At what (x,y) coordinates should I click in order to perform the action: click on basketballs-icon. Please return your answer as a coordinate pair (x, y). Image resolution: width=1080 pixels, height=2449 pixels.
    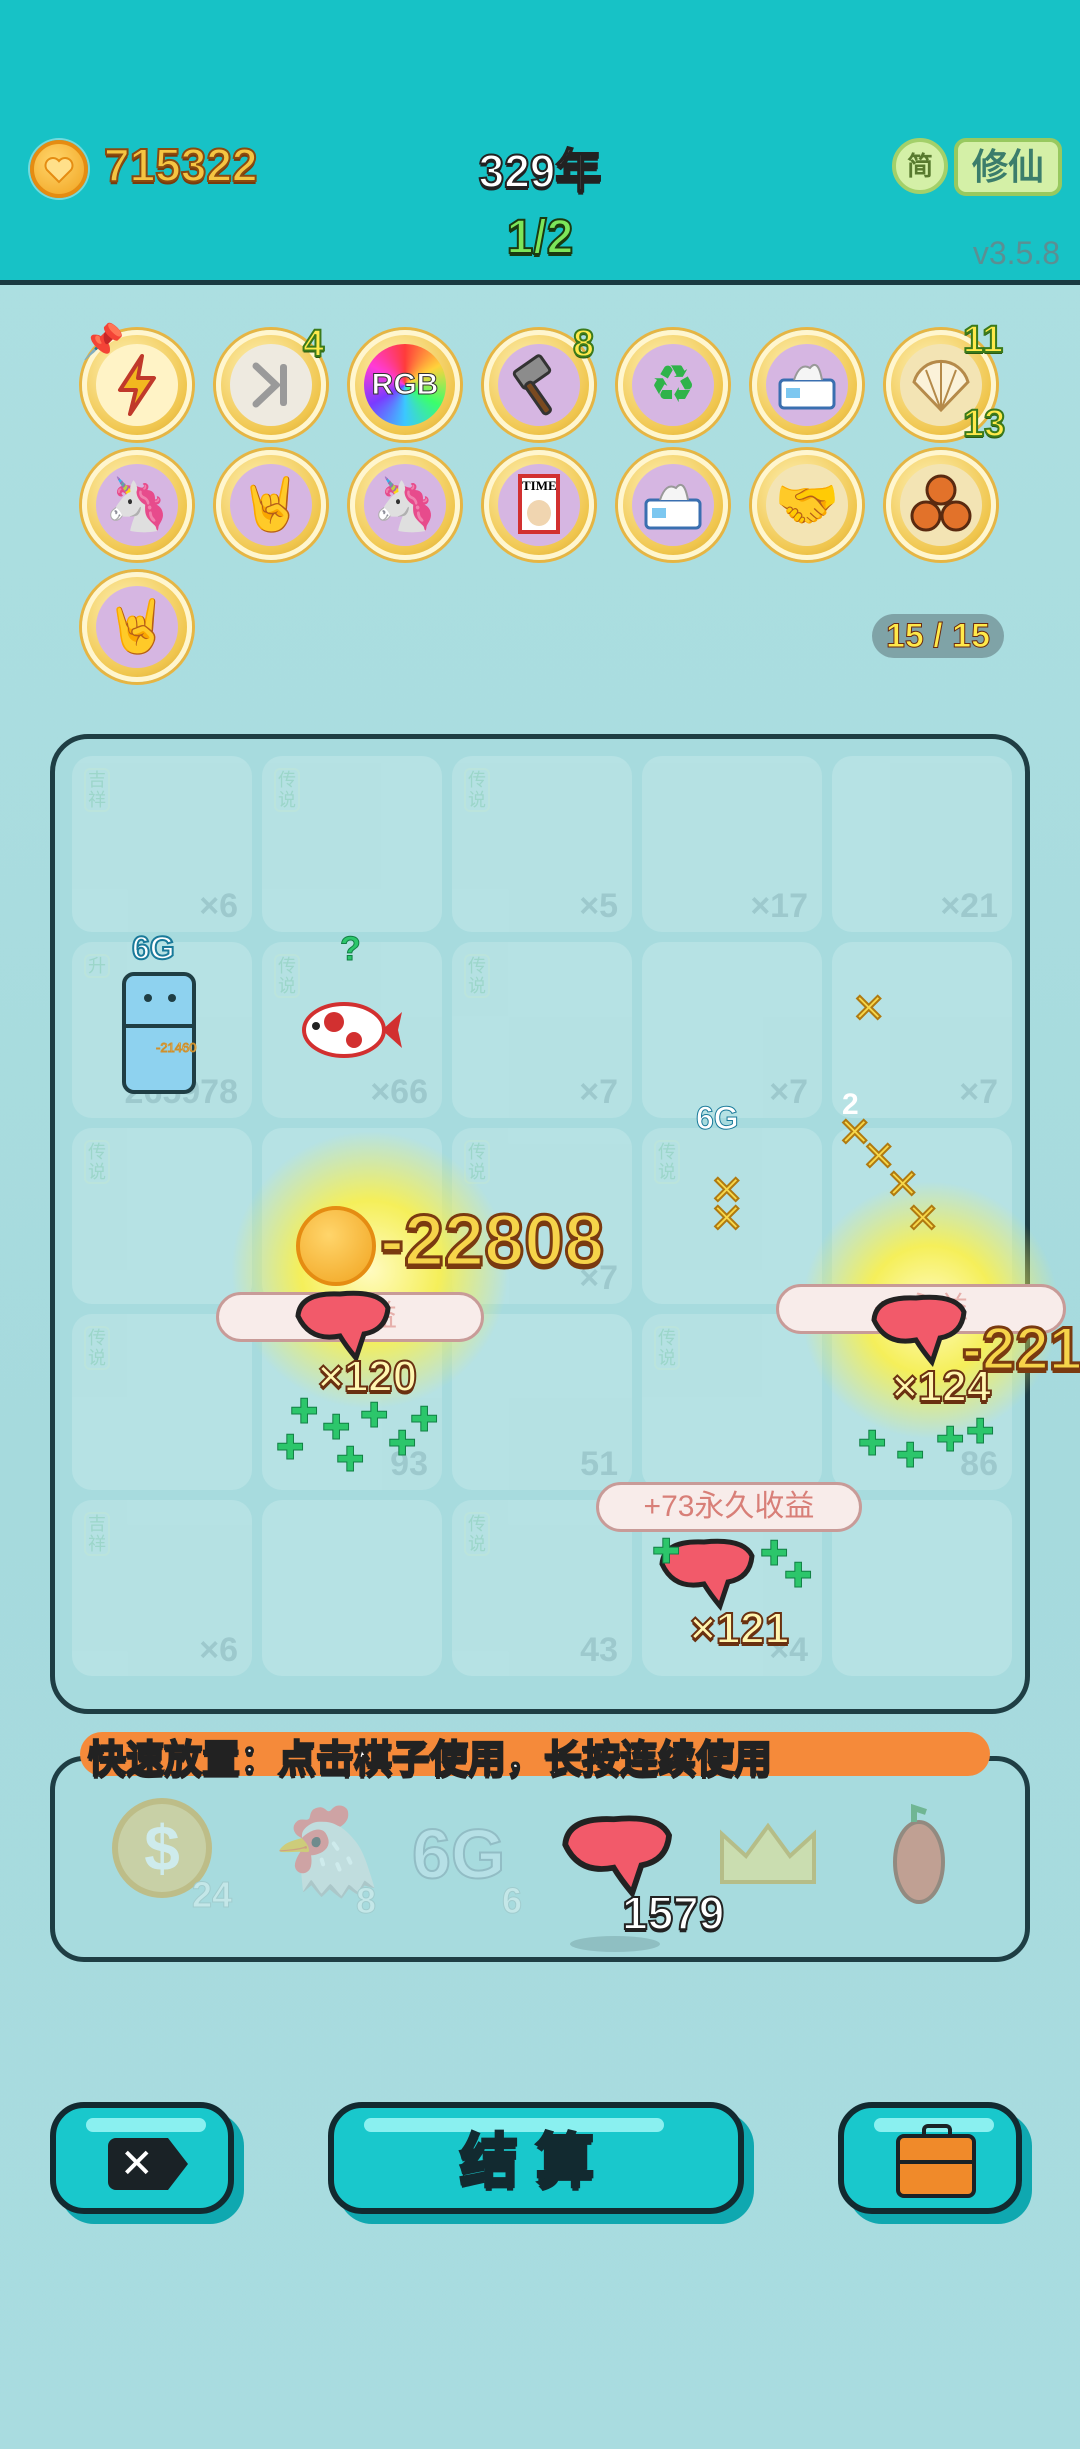
    Looking at the image, I should click on (941, 505).